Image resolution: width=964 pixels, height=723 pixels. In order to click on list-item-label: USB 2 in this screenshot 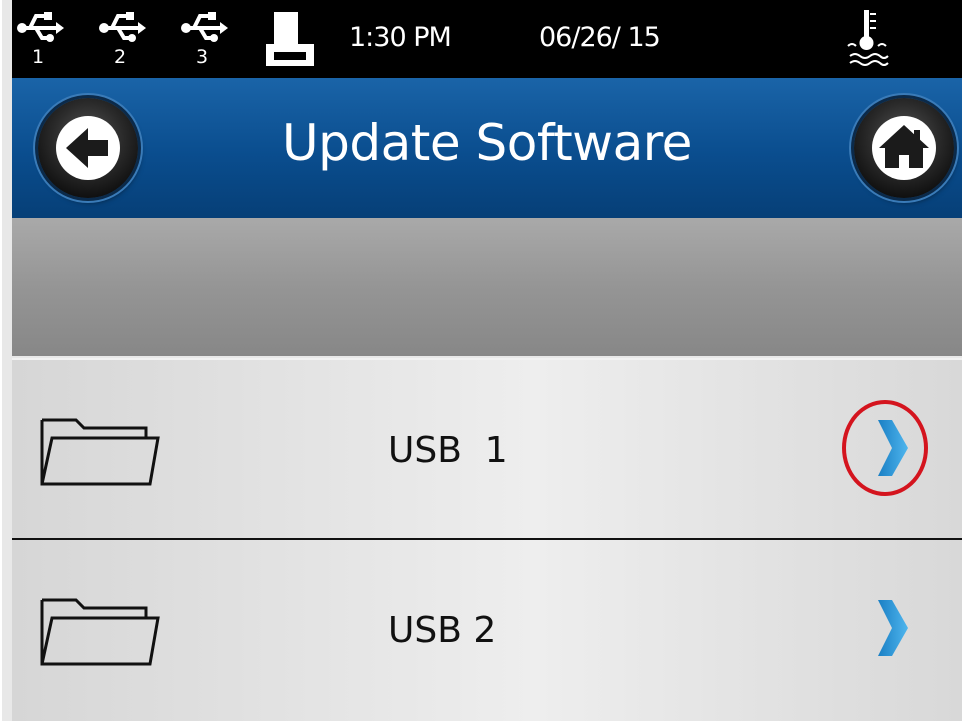, I will do `click(442, 630)`.